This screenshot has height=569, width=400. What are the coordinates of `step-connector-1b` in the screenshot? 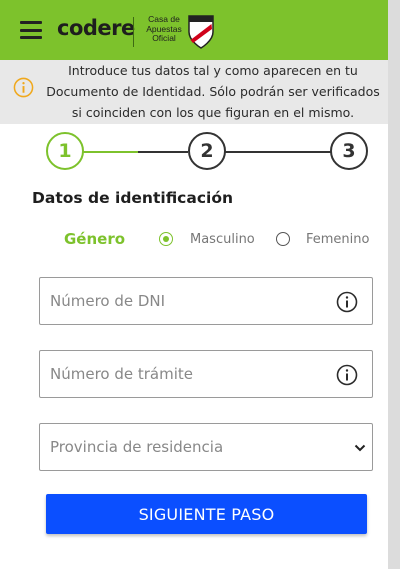 It's located at (163, 152).